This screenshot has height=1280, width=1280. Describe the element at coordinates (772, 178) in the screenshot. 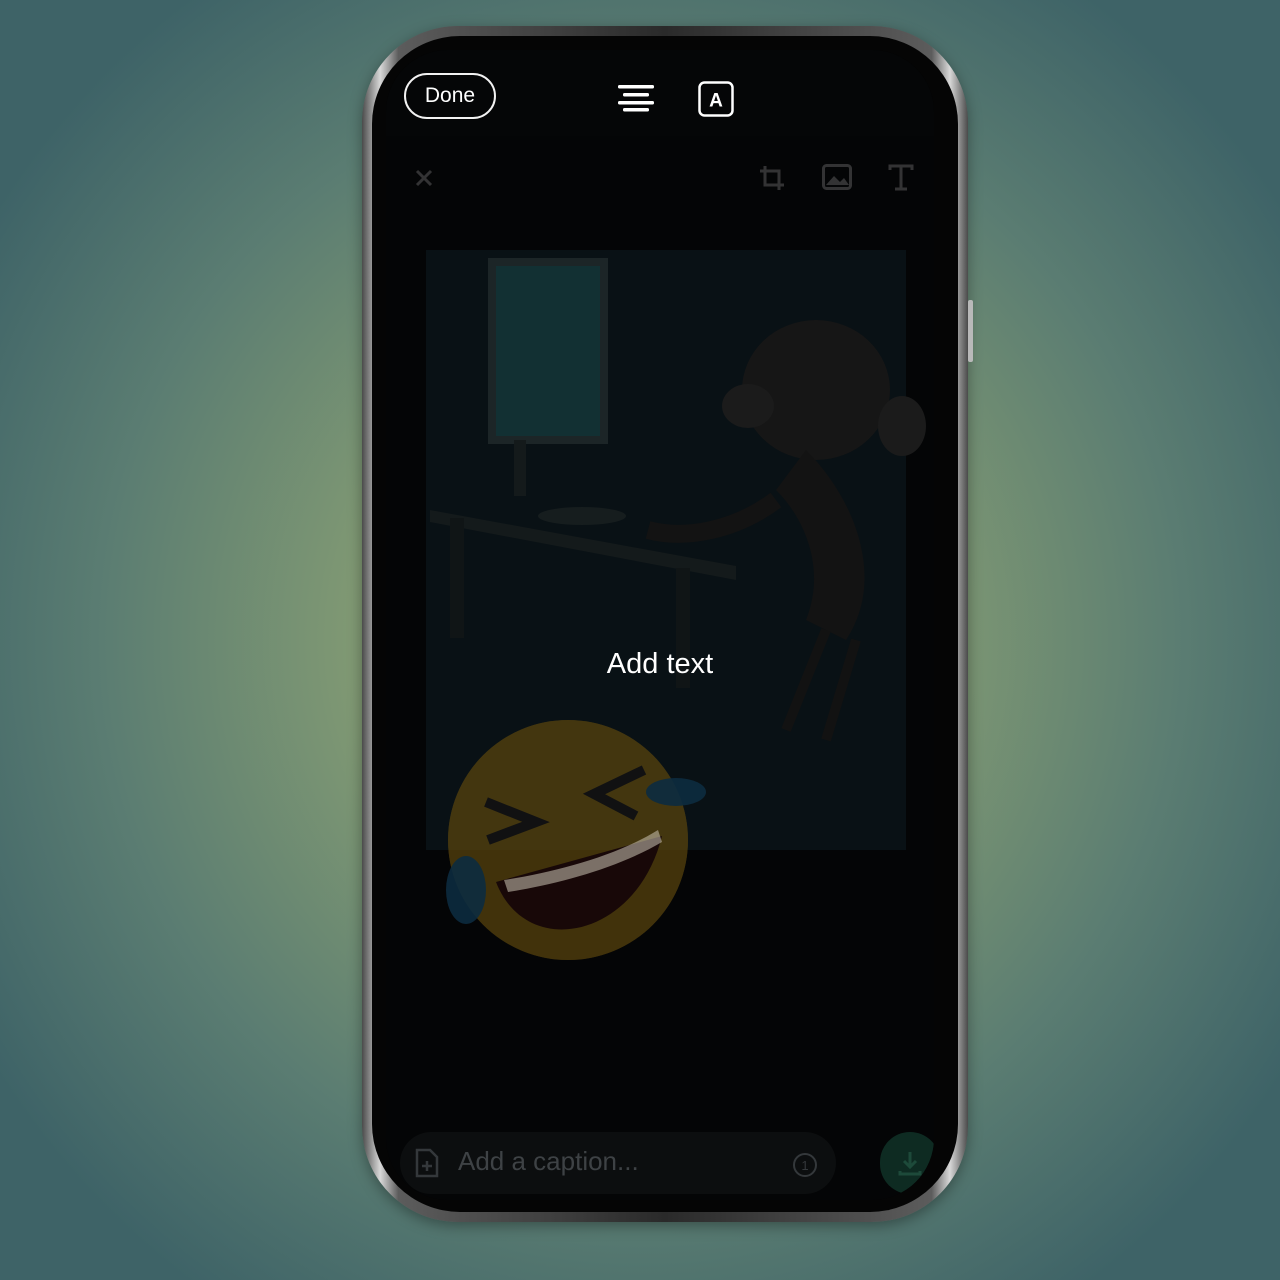

I see `crop-icon` at that location.